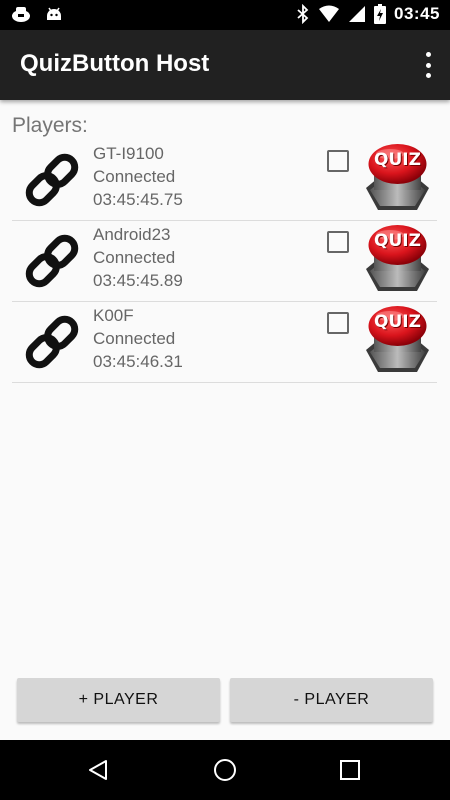  What do you see at coordinates (138, 361) in the screenshot?
I see `player-time: 03:45:46.31` at bounding box center [138, 361].